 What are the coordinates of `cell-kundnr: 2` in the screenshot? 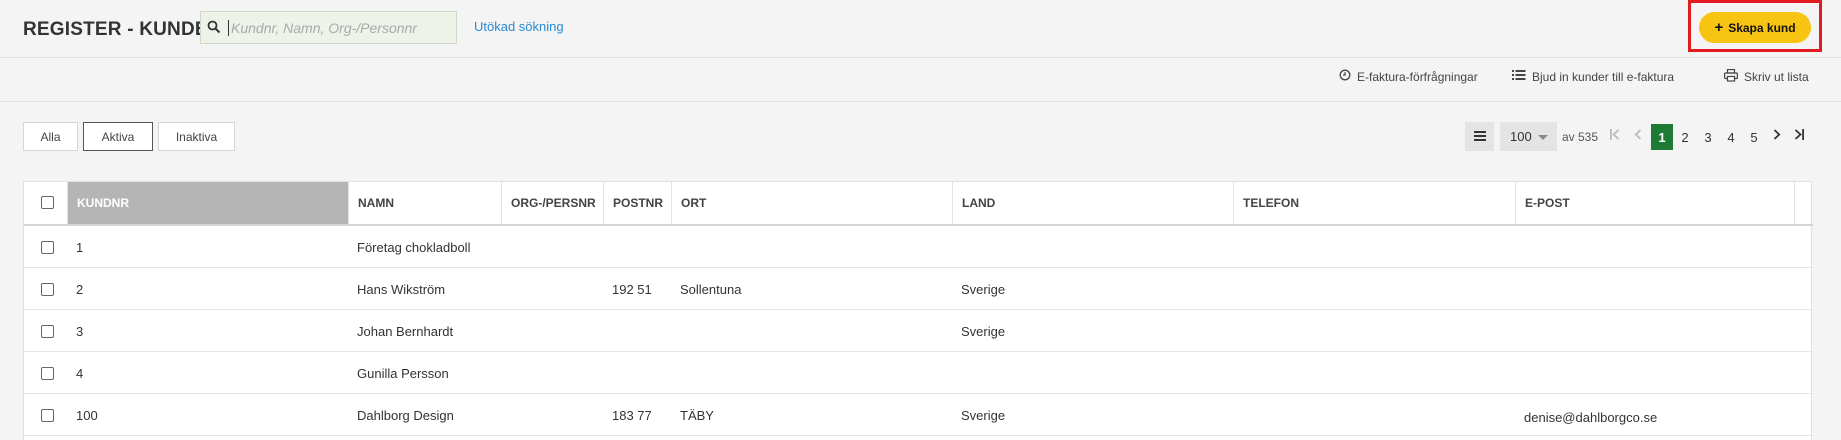 It's located at (80, 289).